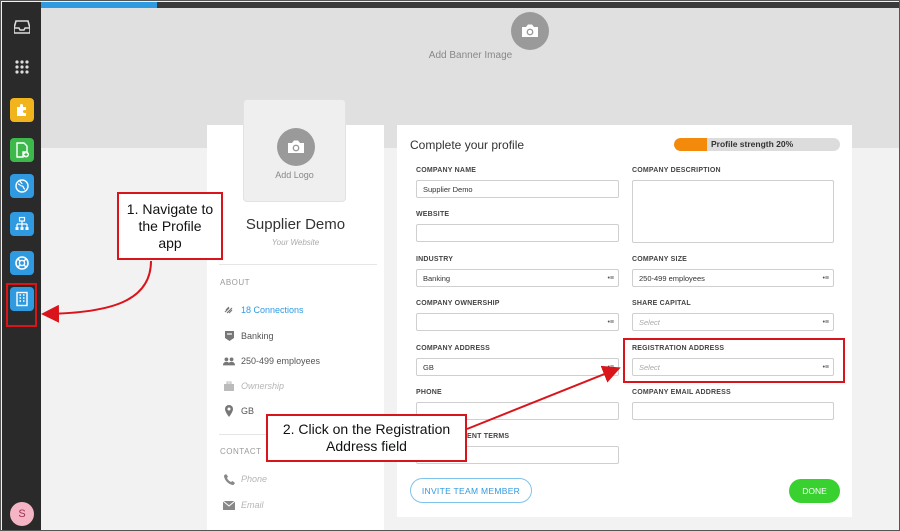 The image size is (900, 531). I want to click on side-navigation: S, so click(21, 266).